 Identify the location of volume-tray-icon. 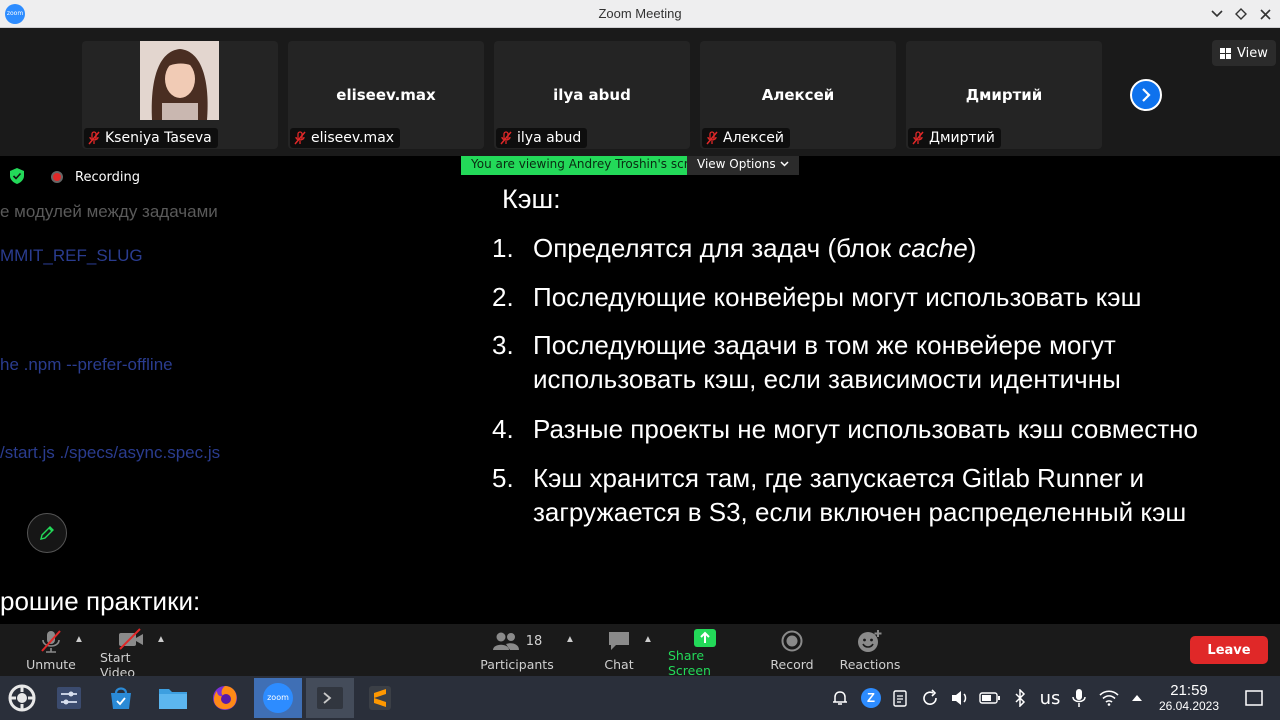
(960, 698).